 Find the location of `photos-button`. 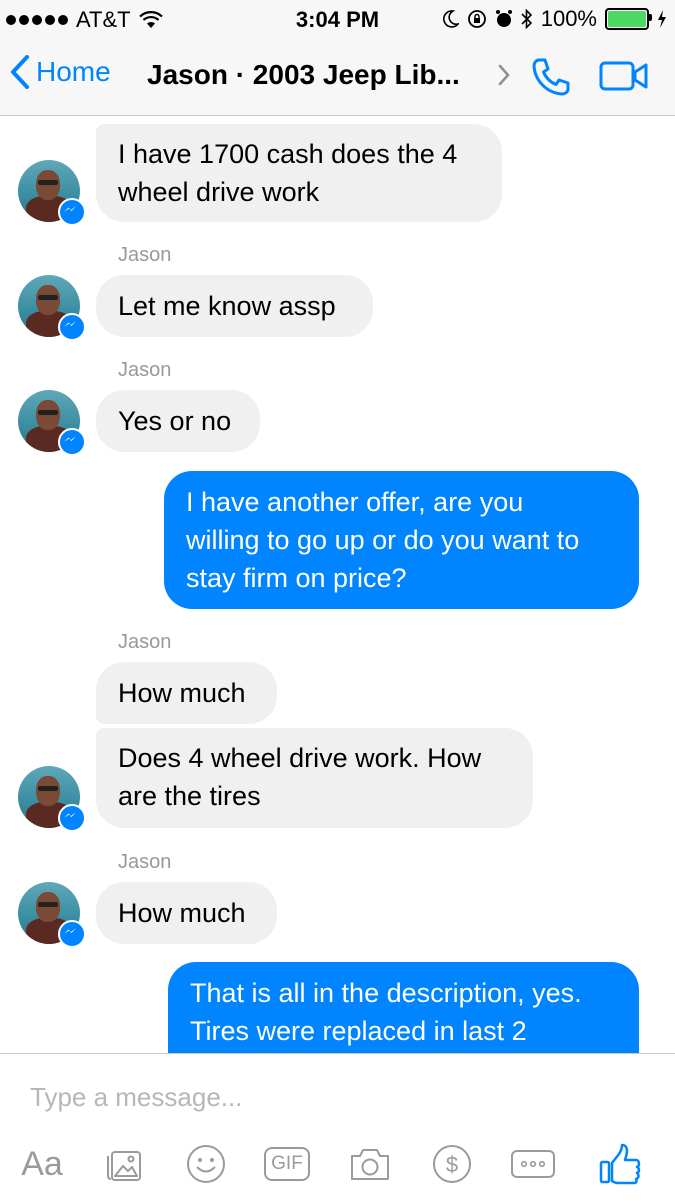

photos-button is located at coordinates (124, 1164).